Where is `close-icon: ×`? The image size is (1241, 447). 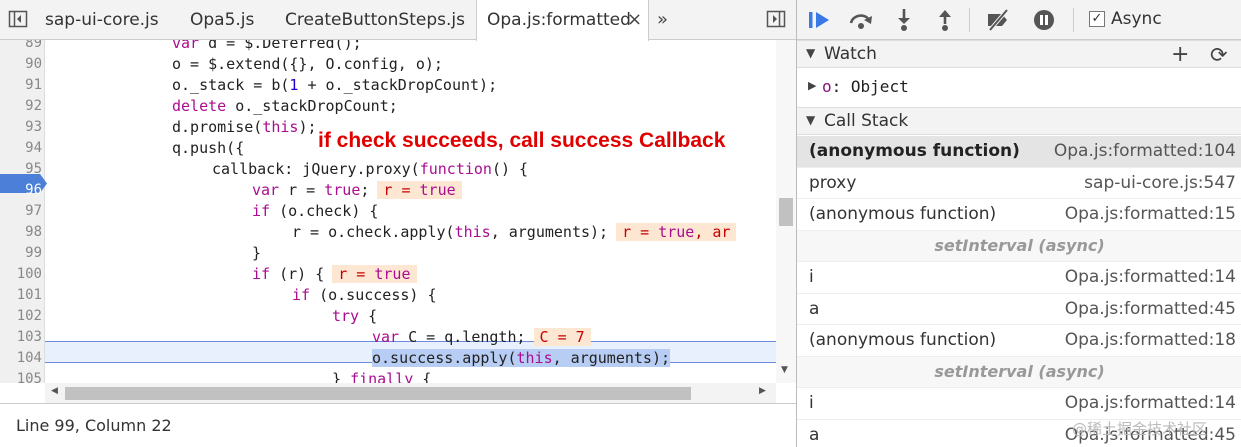 close-icon: × is located at coordinates (634, 20).